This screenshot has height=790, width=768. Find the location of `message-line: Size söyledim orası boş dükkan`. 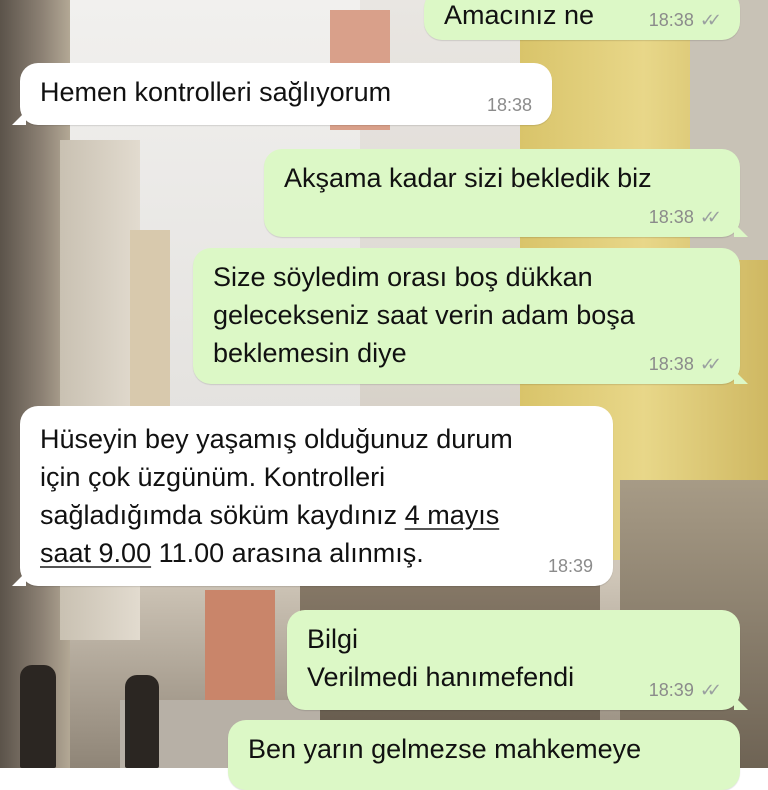

message-line: Size söyledim orası boş dükkan is located at coordinates (403, 277).